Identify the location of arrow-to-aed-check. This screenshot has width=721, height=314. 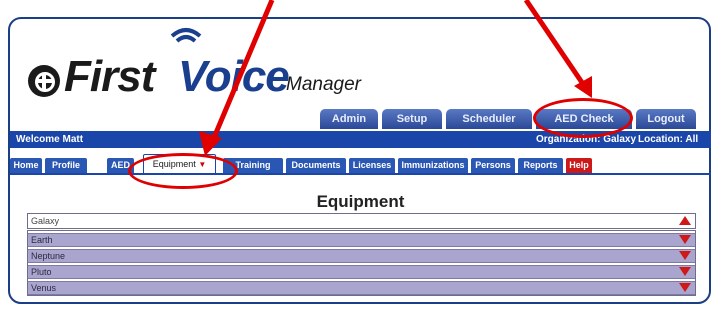
(554, 43).